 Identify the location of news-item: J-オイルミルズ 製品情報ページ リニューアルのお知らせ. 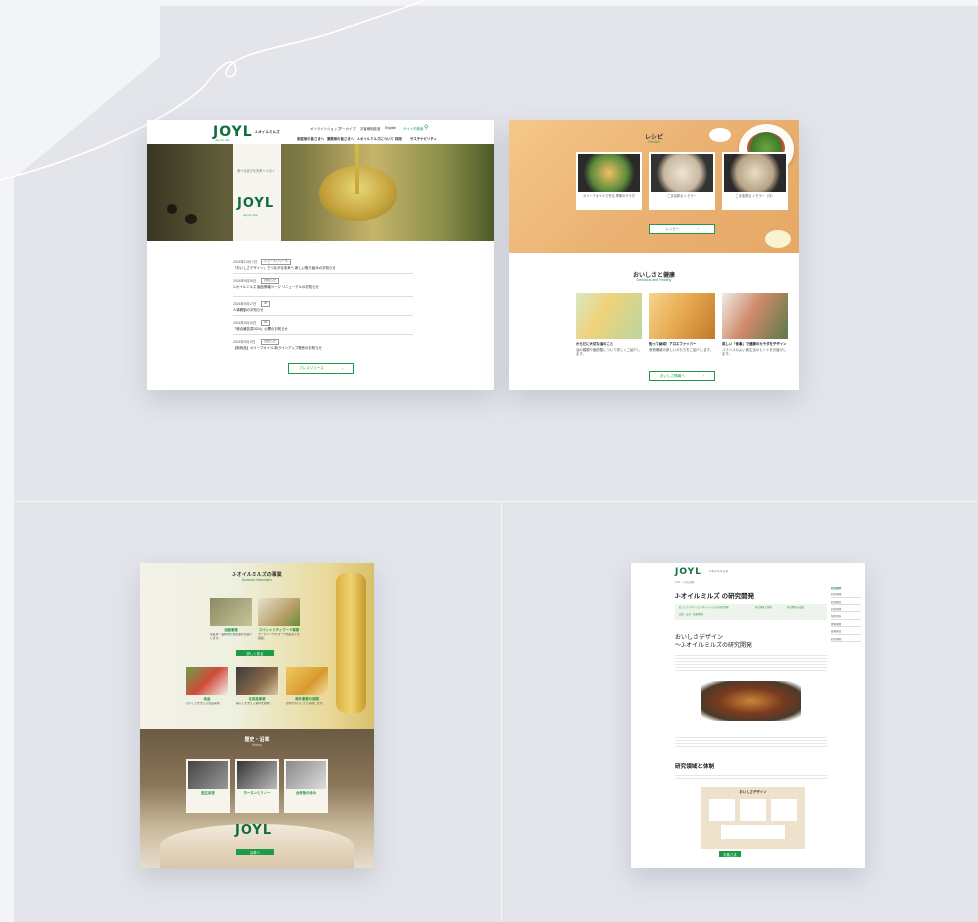
(323, 287).